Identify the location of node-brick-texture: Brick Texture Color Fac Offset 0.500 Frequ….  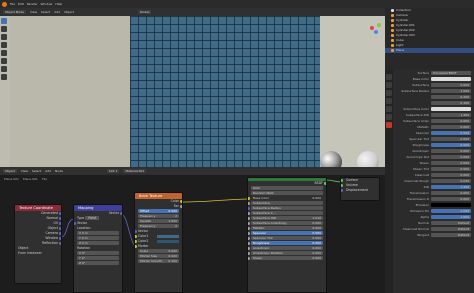
(158, 242).